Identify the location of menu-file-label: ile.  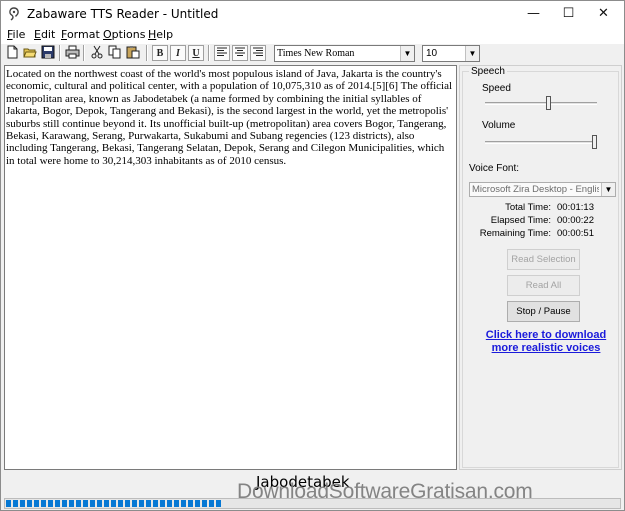
(19, 34).